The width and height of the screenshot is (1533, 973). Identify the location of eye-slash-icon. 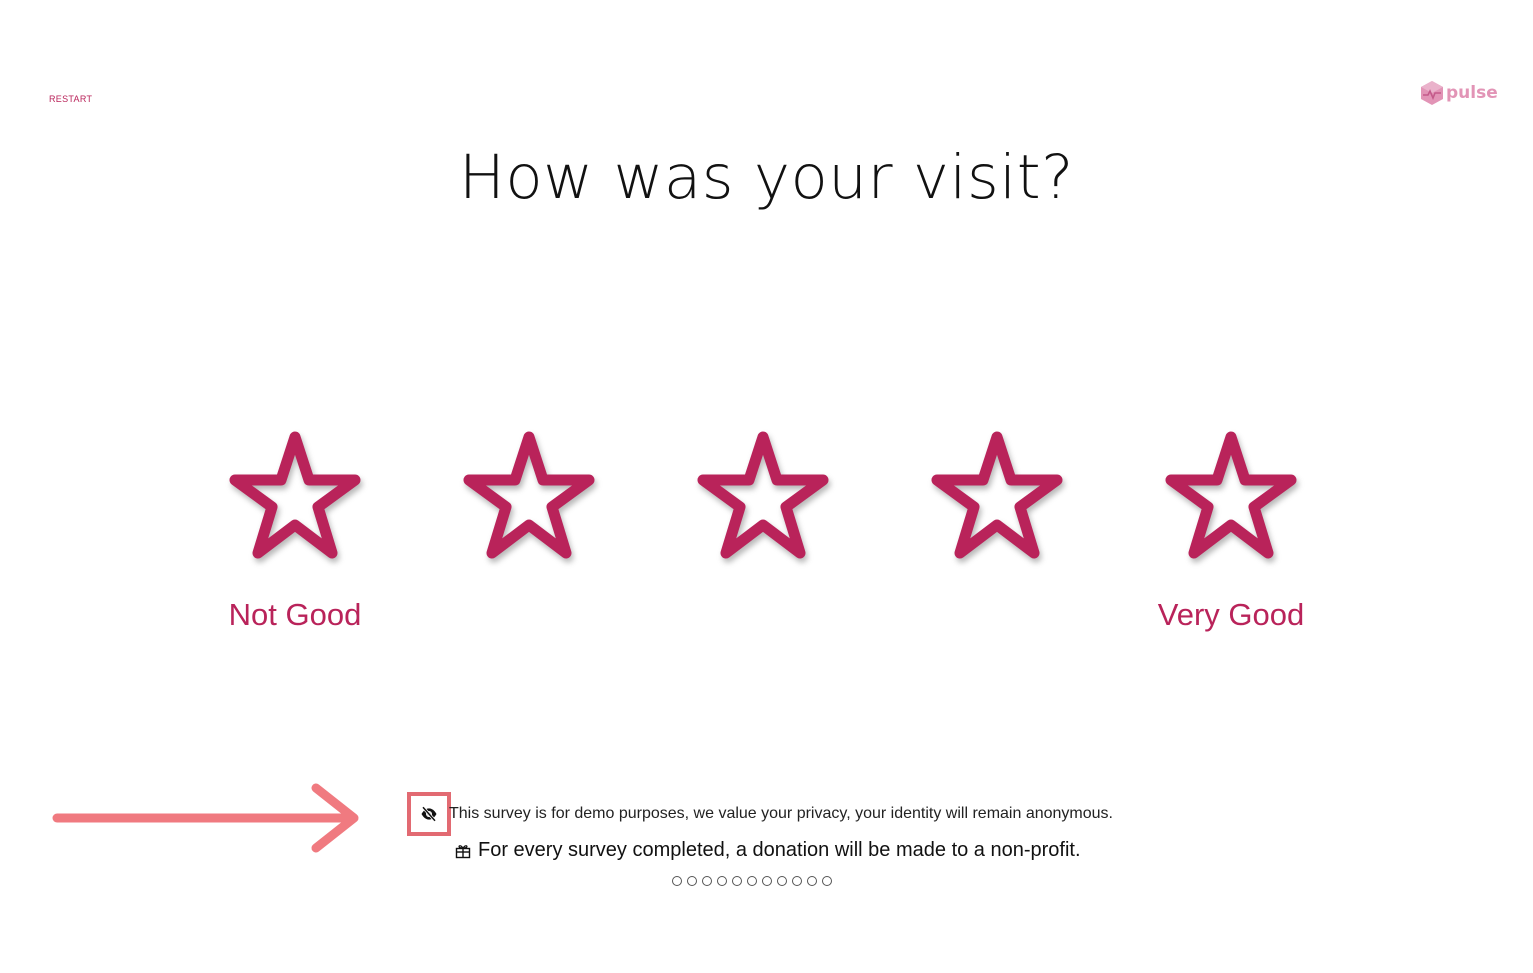
(429, 814).